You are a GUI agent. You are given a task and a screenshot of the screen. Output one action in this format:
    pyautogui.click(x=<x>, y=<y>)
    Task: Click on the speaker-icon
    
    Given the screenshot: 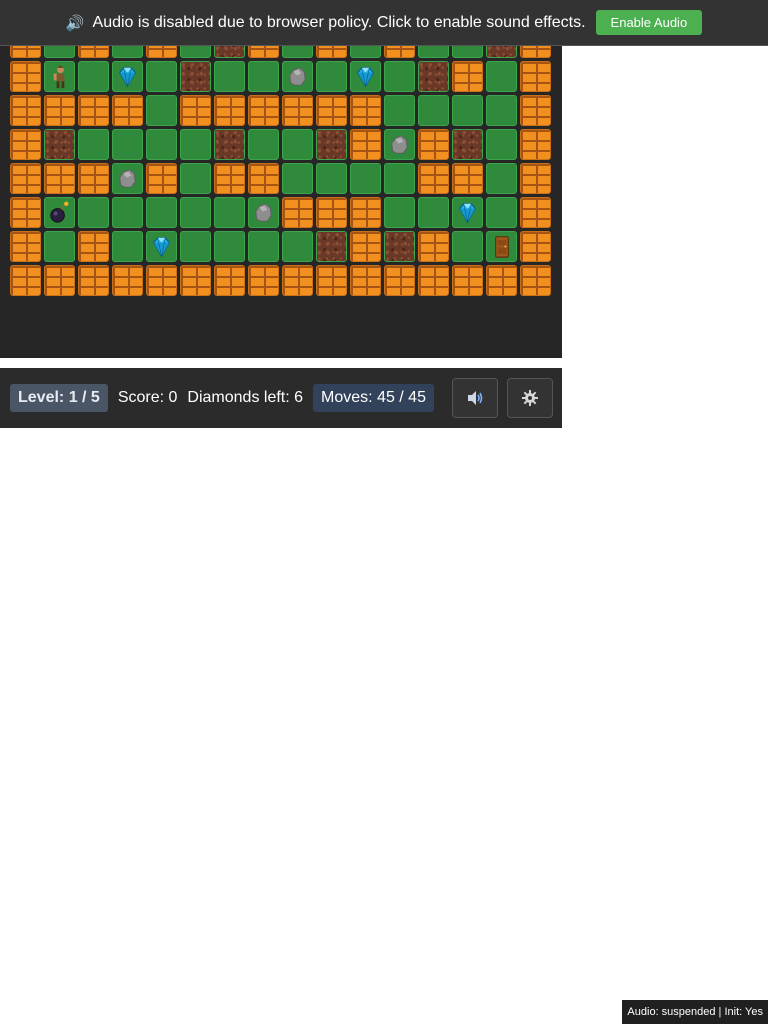 What is the action you would take?
    pyautogui.click(x=475, y=398)
    